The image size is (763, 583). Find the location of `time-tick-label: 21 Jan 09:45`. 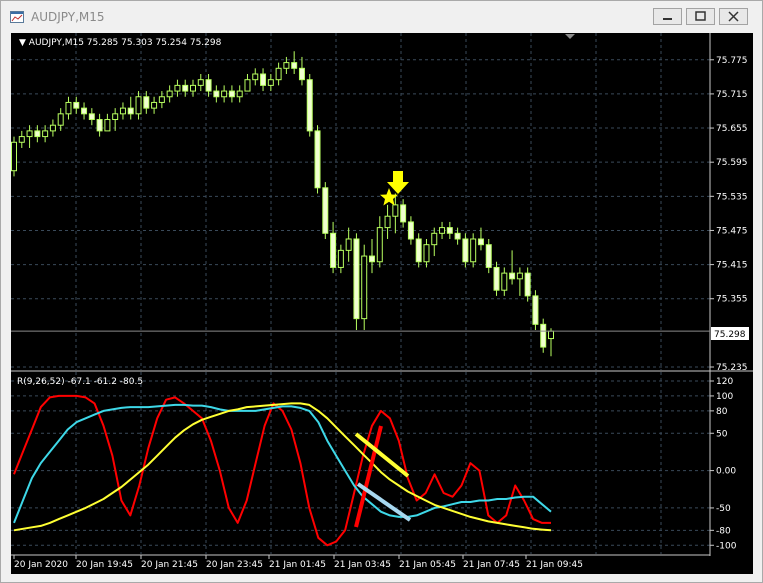

time-tick-label: 21 Jan 09:45 is located at coordinates (554, 565).